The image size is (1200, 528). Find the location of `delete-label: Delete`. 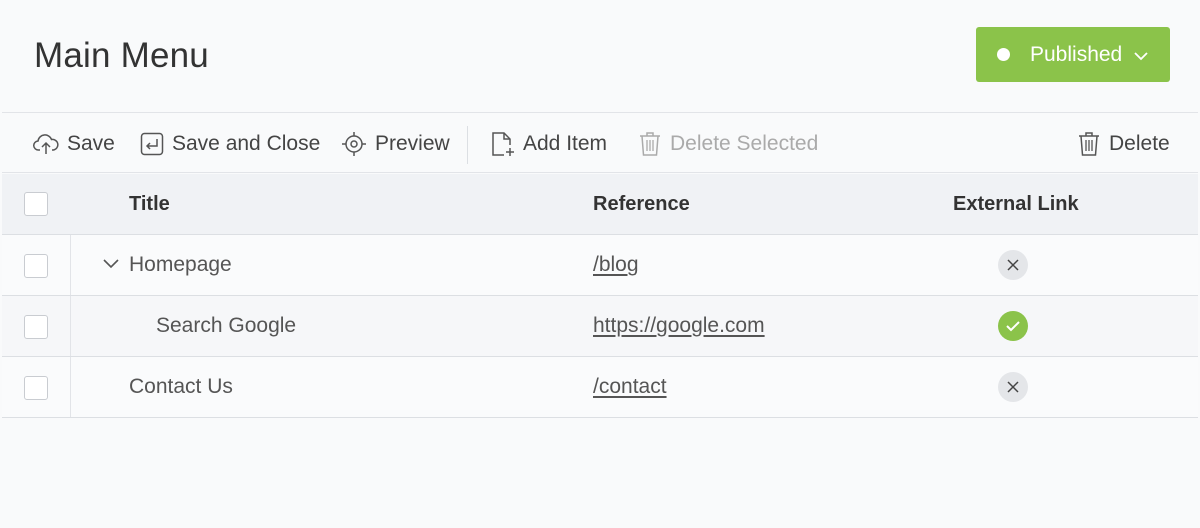

delete-label: Delete is located at coordinates (1139, 143).